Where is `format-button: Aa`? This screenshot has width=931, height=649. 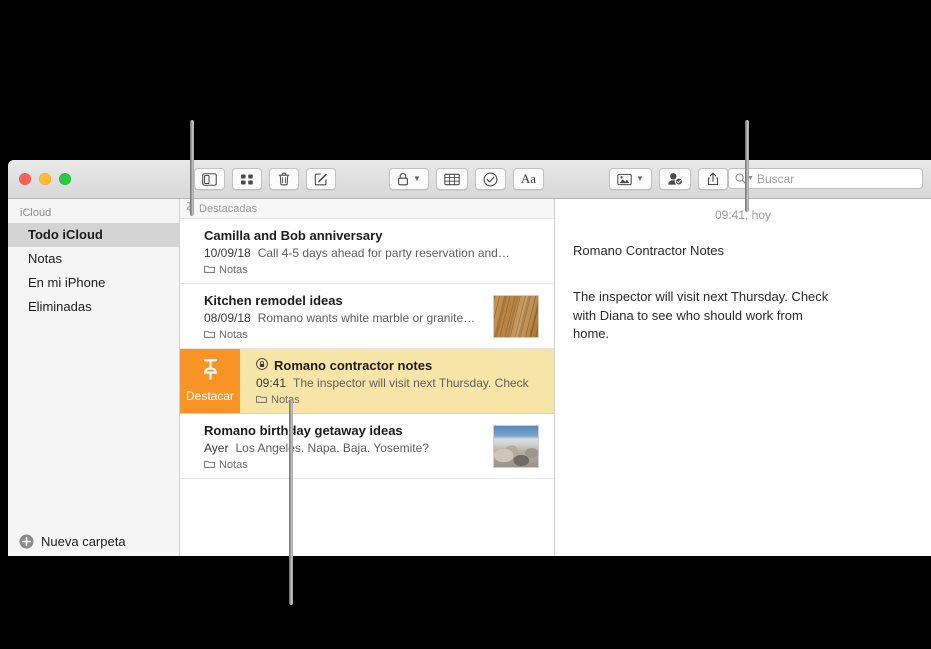 format-button: Aa is located at coordinates (528, 179).